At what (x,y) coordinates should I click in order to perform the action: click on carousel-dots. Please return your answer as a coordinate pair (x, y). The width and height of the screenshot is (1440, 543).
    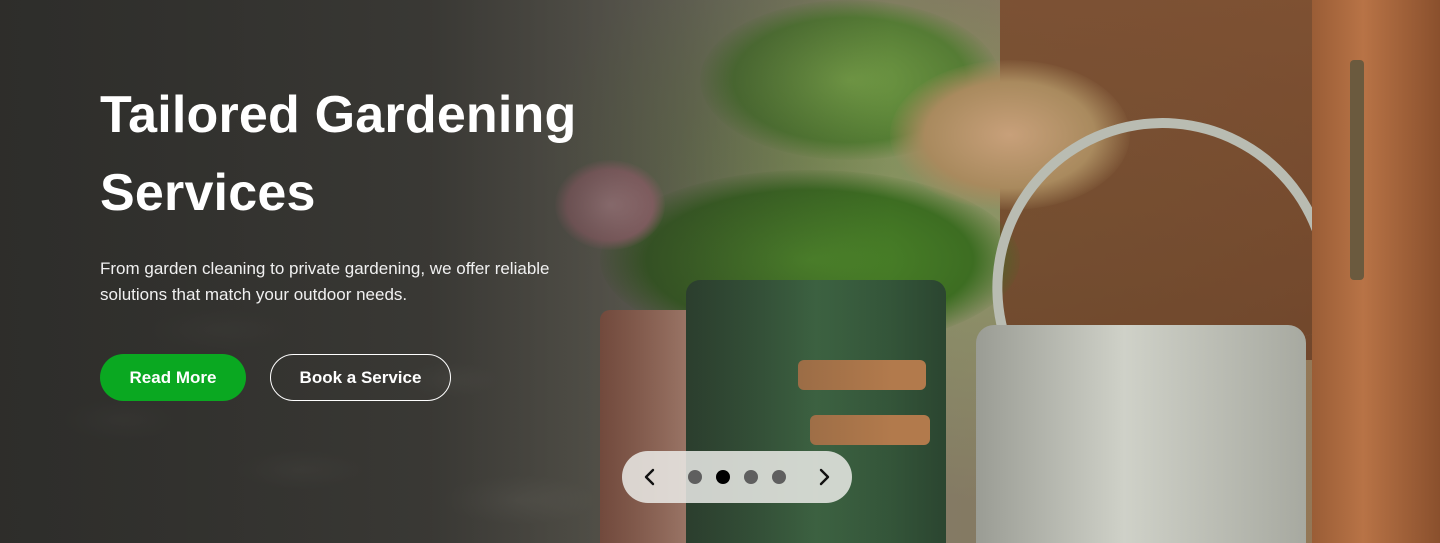
    Looking at the image, I should click on (737, 477).